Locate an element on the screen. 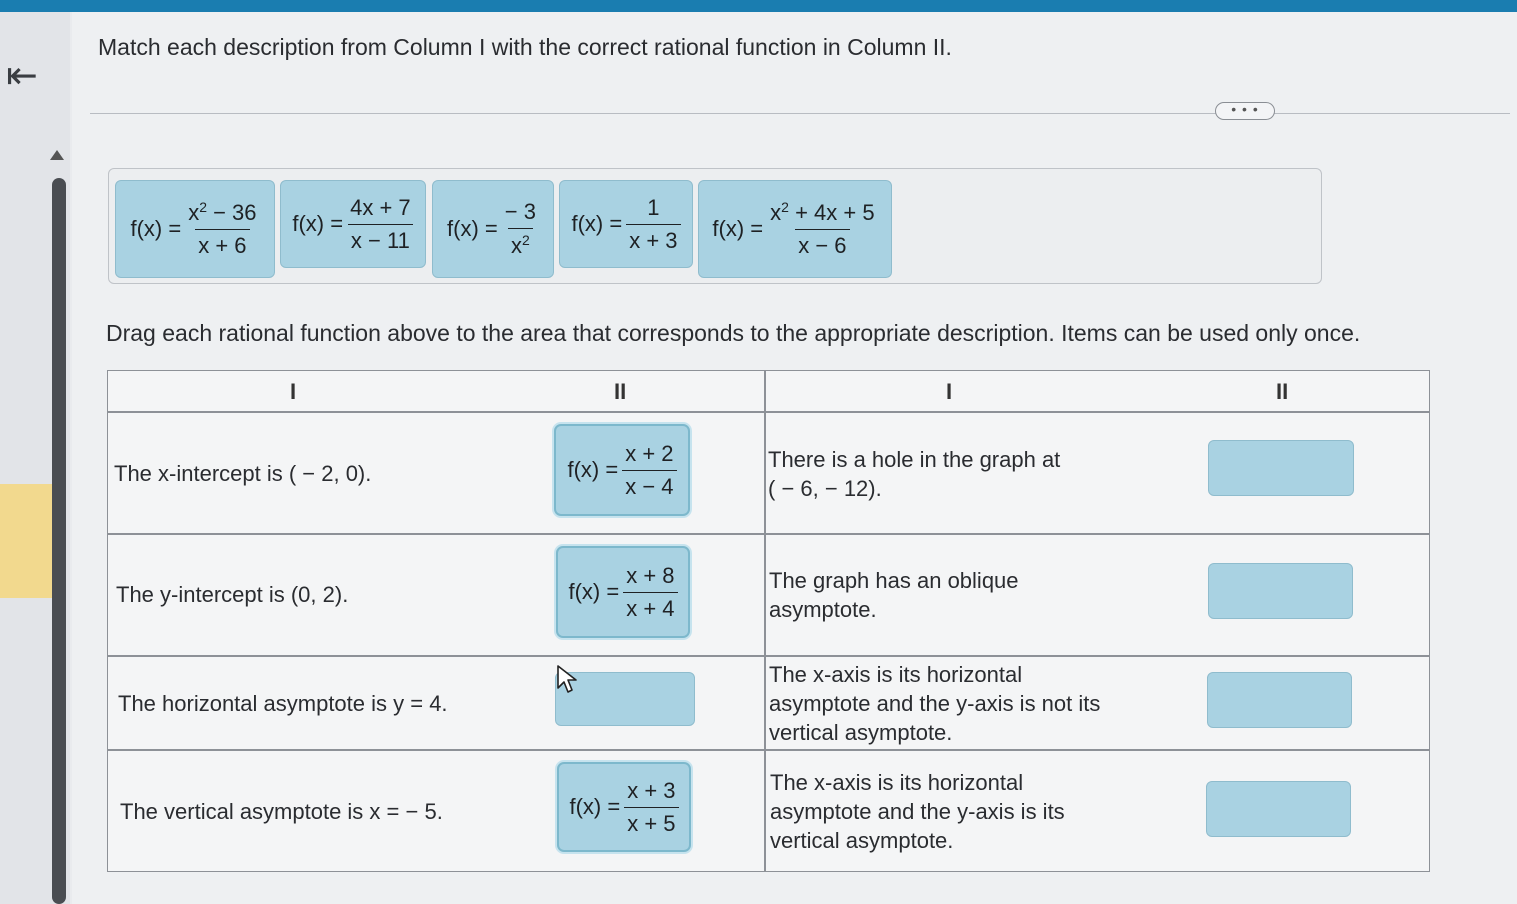 The width and height of the screenshot is (1517, 904). denominator: x + 4 is located at coordinates (650, 606).